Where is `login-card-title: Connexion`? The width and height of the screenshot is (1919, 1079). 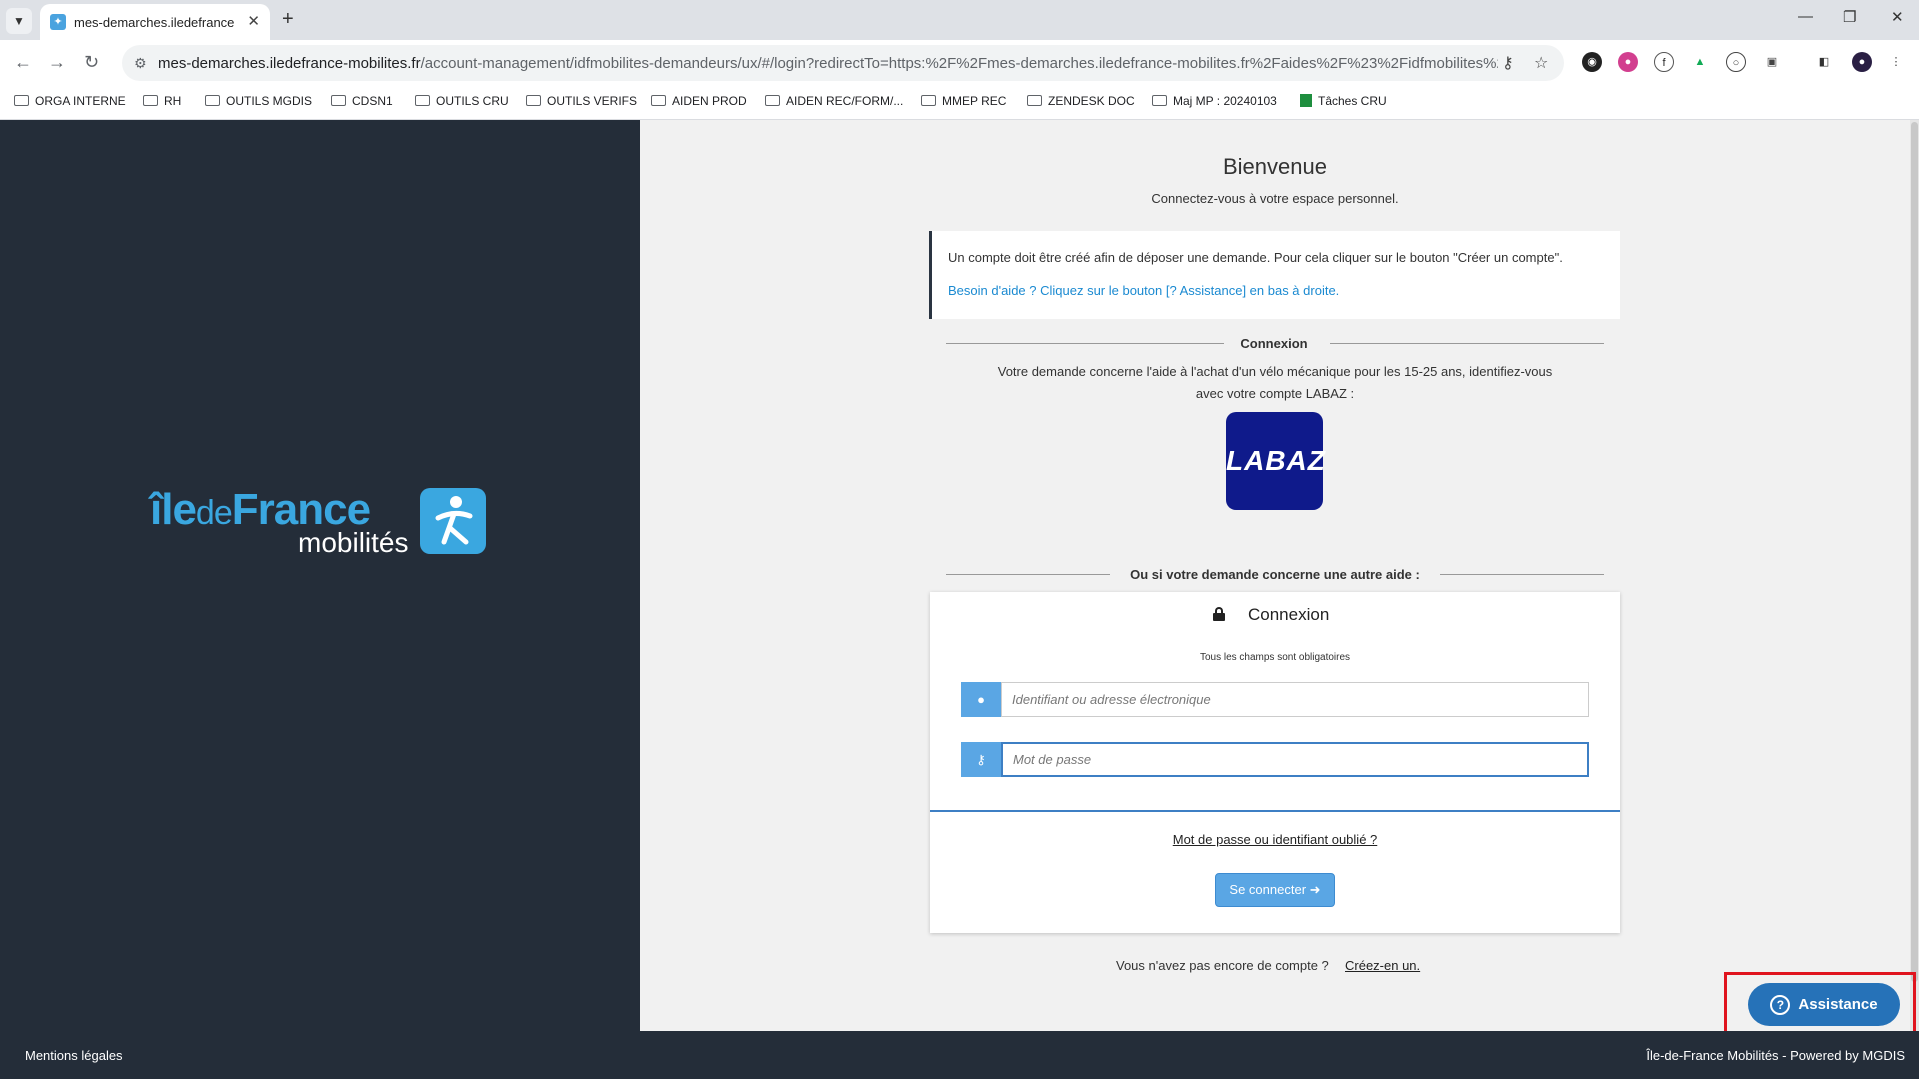
login-card-title: Connexion is located at coordinates (1289, 614).